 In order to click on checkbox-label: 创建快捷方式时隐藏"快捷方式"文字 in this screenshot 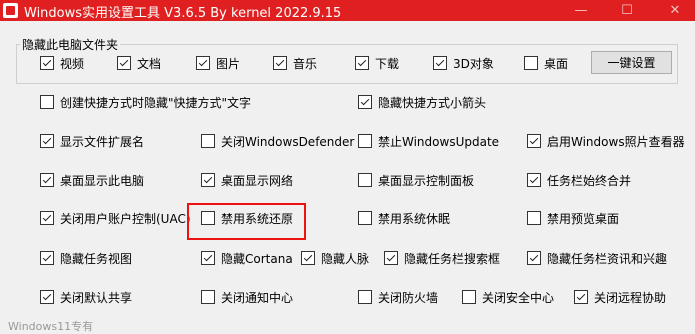, I will do `click(156, 102)`.